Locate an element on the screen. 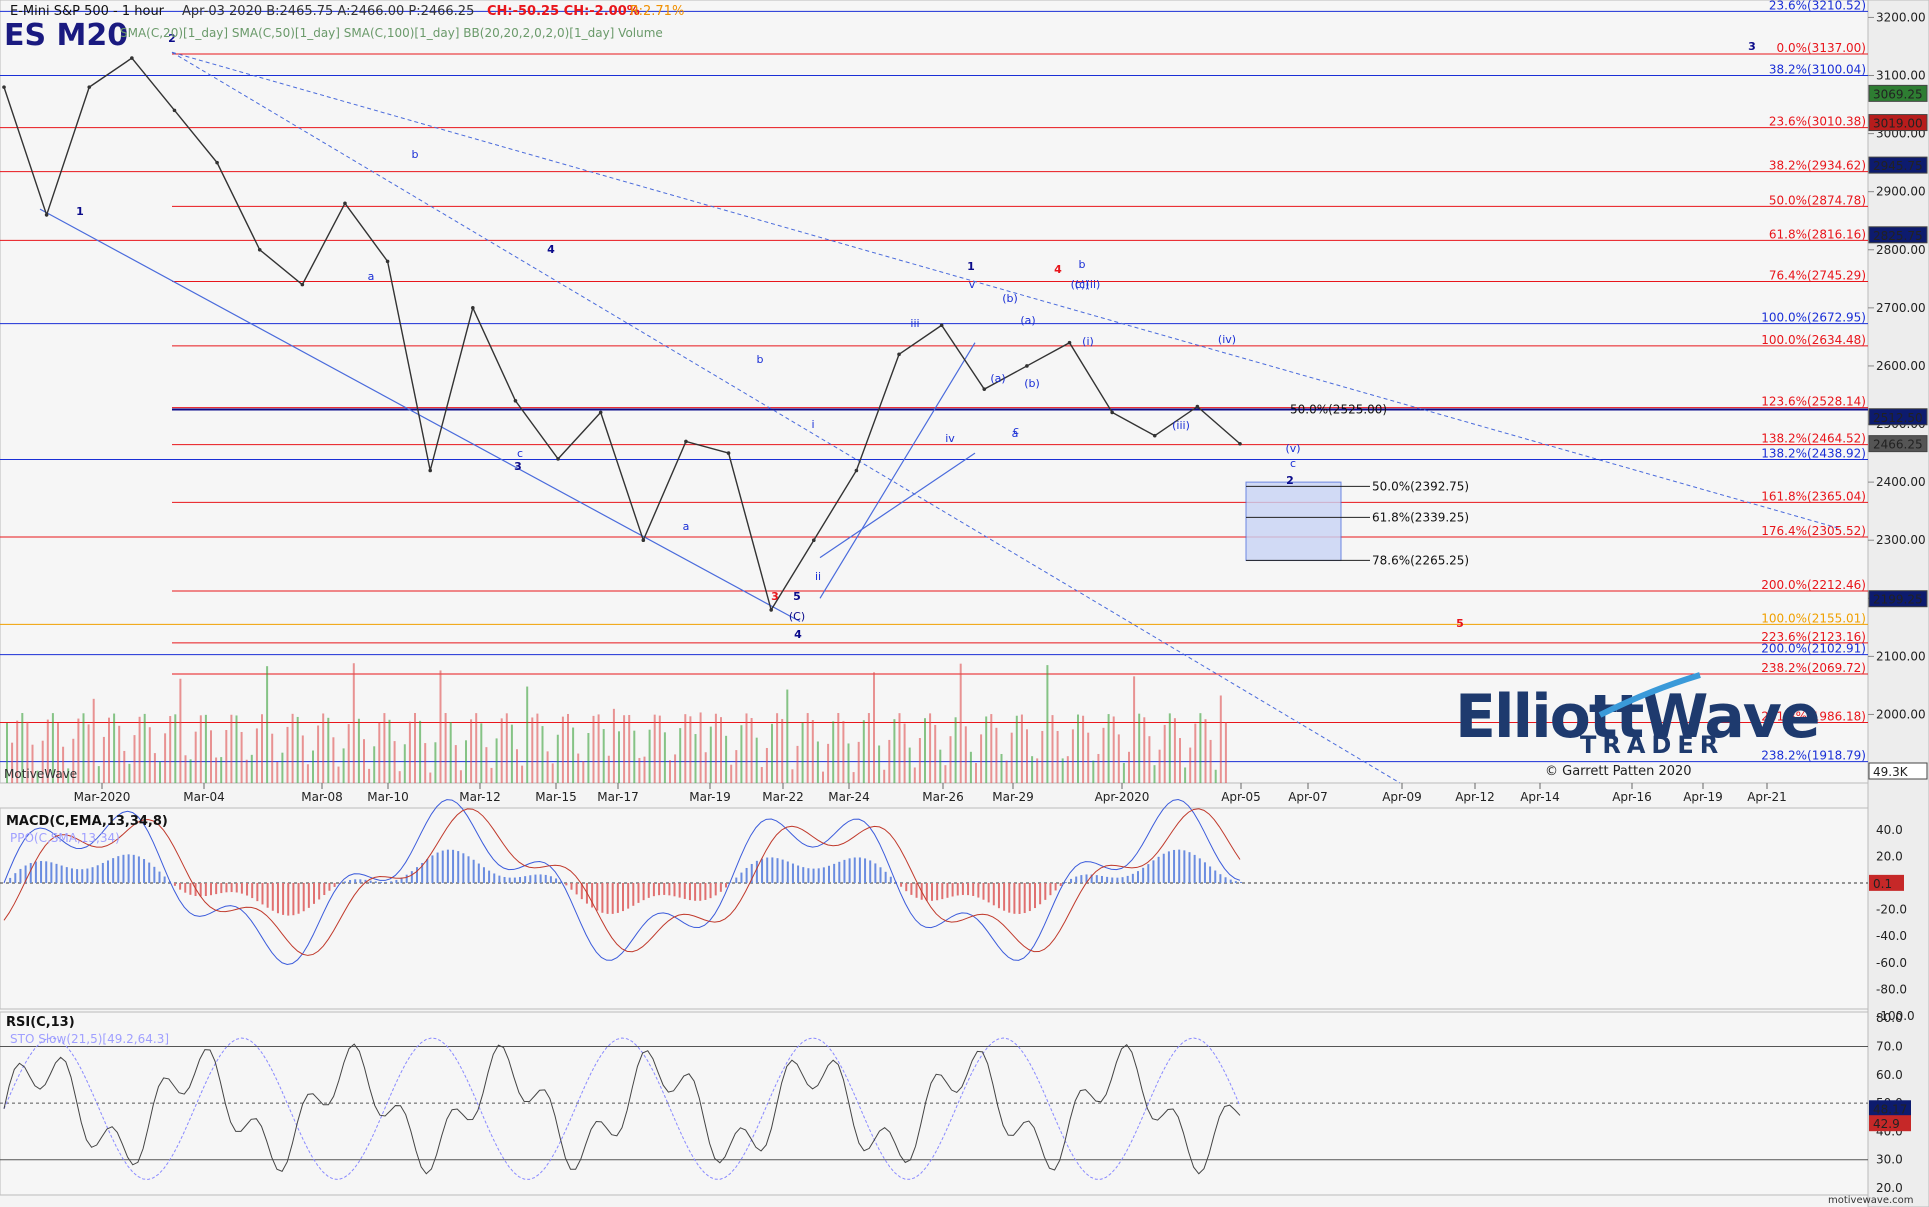  date-tick-label: Mar-10 is located at coordinates (387, 797).